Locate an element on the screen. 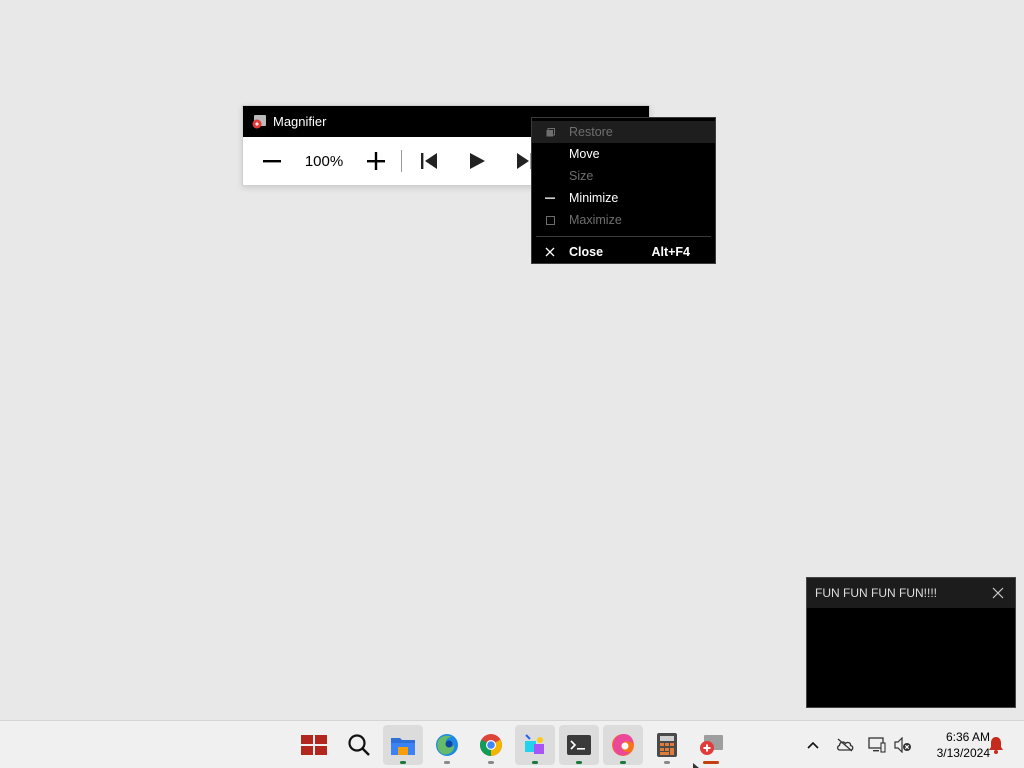 This screenshot has height=768, width=1024. speaker-muted-icon is located at coordinates (902, 745).